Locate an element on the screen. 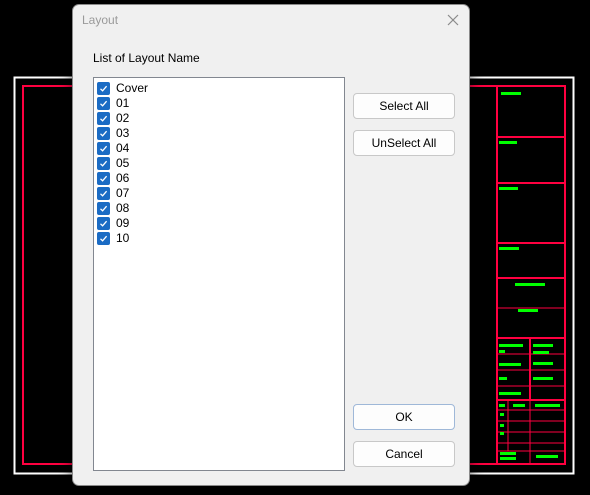 The width and height of the screenshot is (590, 495). list-item: 06 is located at coordinates (217, 178).